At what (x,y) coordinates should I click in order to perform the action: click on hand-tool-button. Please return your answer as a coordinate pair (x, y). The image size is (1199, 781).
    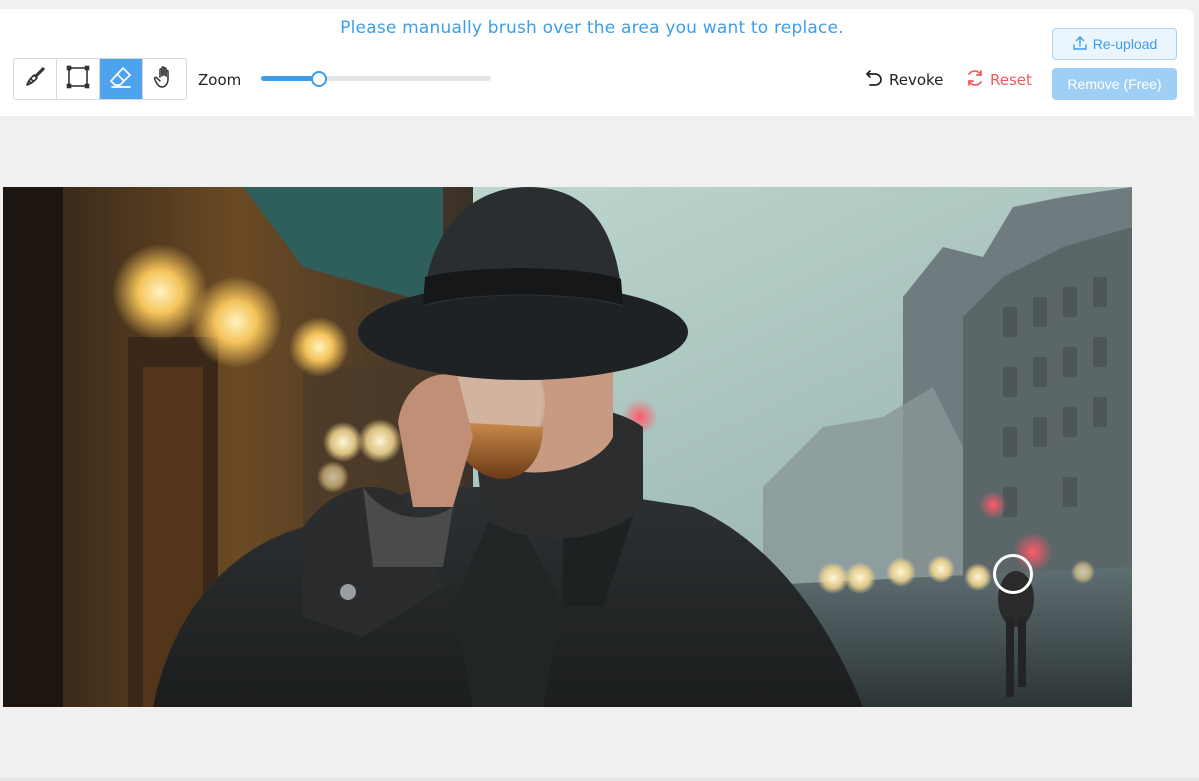
    Looking at the image, I should click on (164, 79).